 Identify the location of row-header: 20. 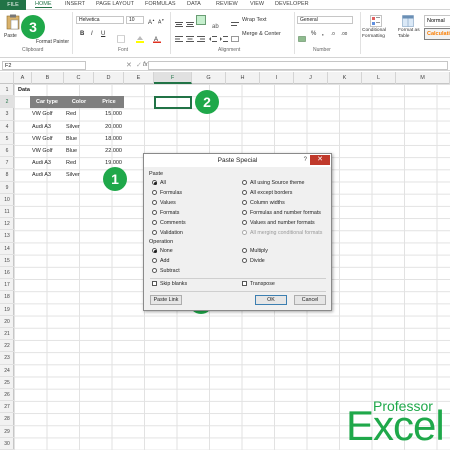
(7, 322).